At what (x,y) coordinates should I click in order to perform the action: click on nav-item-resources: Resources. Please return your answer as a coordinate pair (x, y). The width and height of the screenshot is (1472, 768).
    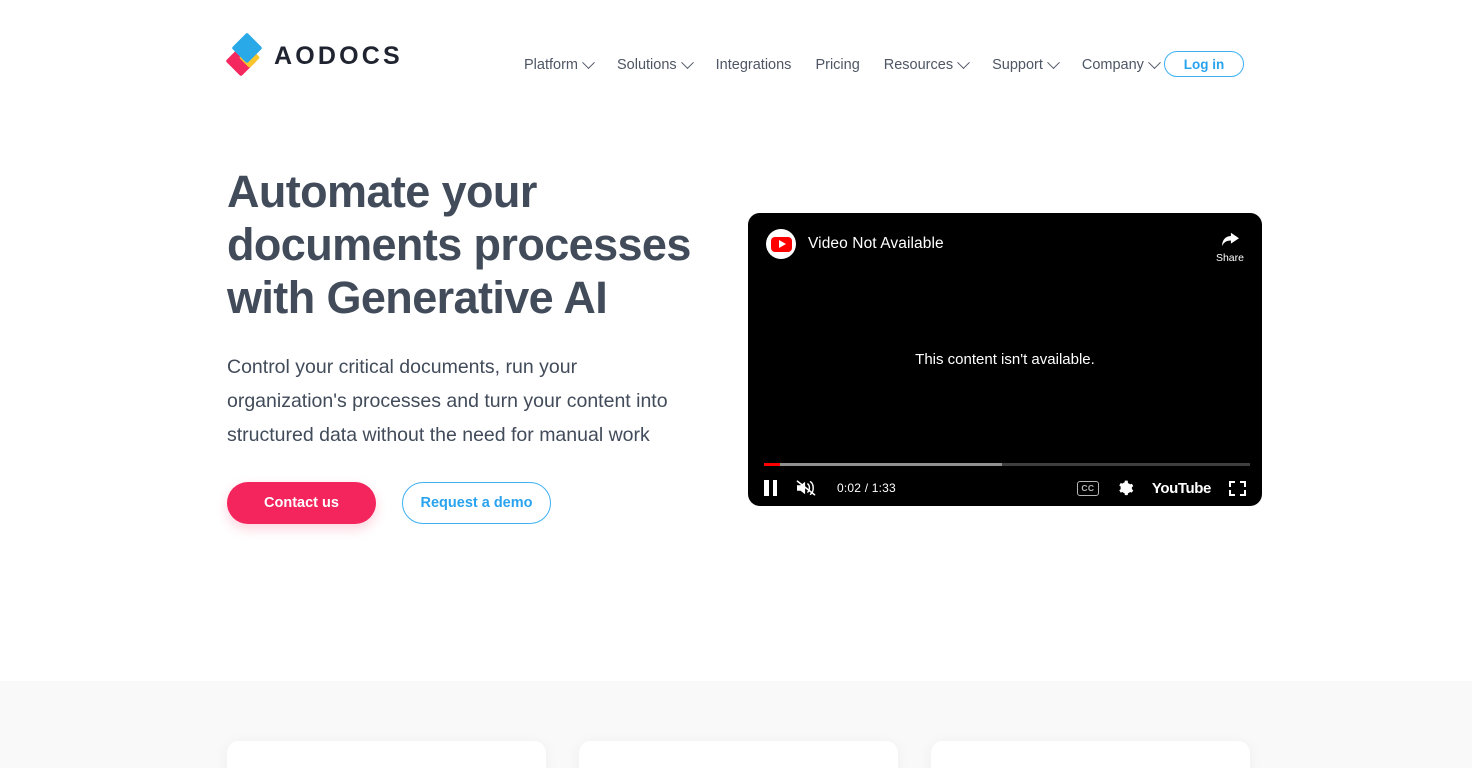
    Looking at the image, I should click on (926, 65).